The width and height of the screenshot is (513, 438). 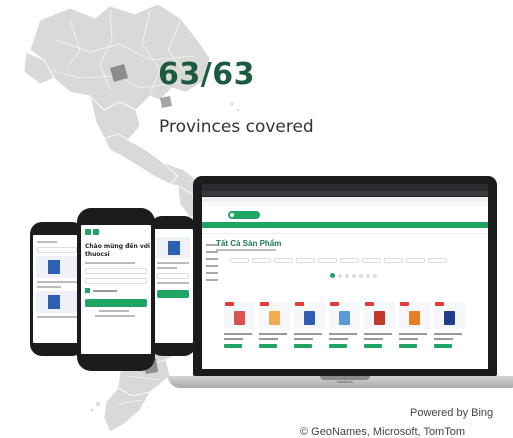 What do you see at coordinates (118, 232) in the screenshot?
I see `app-logo-icon` at bounding box center [118, 232].